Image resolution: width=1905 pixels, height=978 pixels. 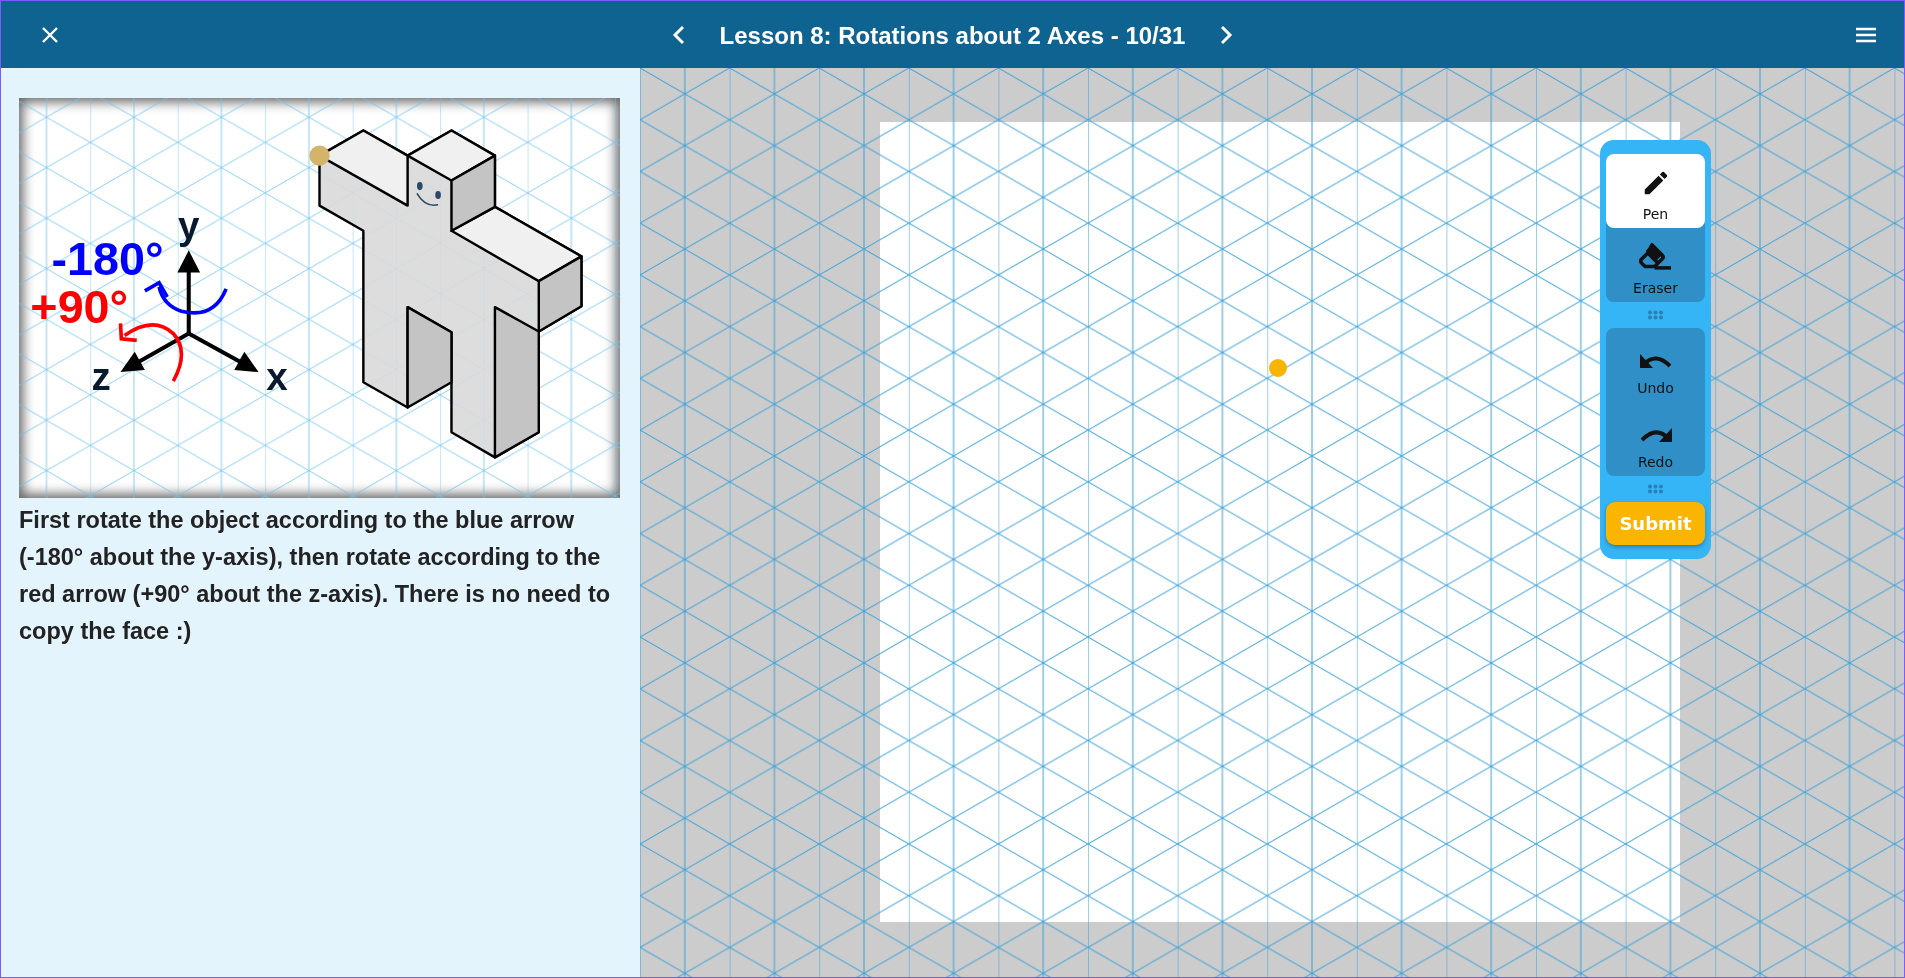 What do you see at coordinates (1655, 257) in the screenshot?
I see `eraser-icon` at bounding box center [1655, 257].